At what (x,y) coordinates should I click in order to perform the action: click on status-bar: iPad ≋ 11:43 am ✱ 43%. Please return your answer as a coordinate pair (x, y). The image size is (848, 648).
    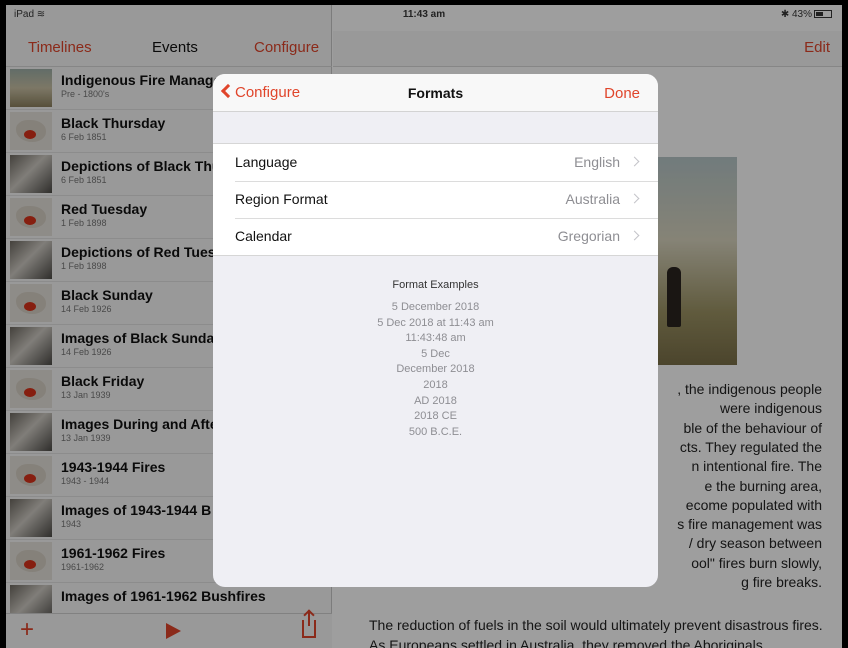
    Looking at the image, I should click on (424, 18).